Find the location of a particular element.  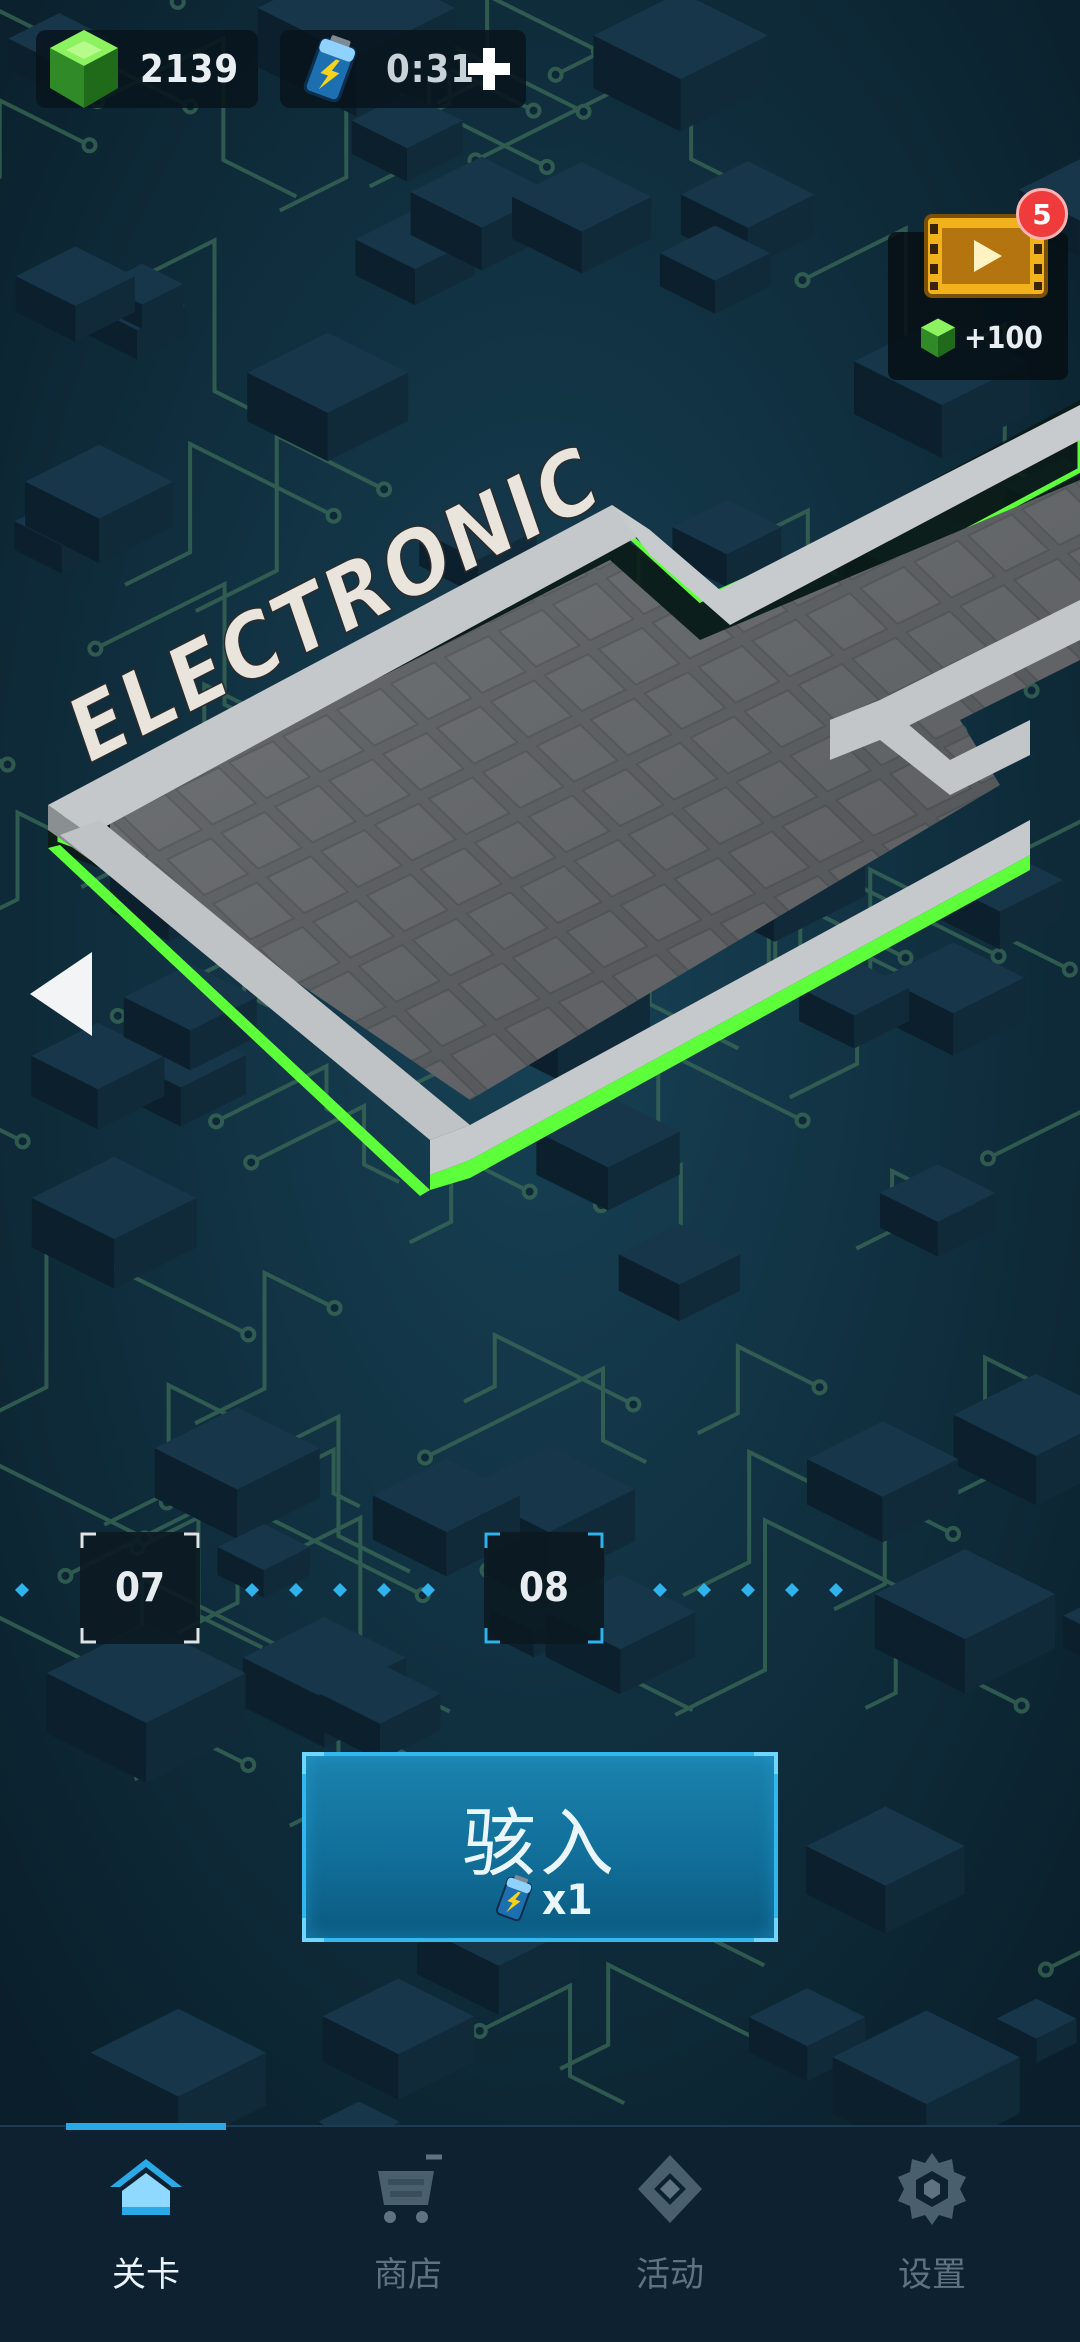

bottom-navigation: 关卡 商店 活动 设置 is located at coordinates (540, 2233).